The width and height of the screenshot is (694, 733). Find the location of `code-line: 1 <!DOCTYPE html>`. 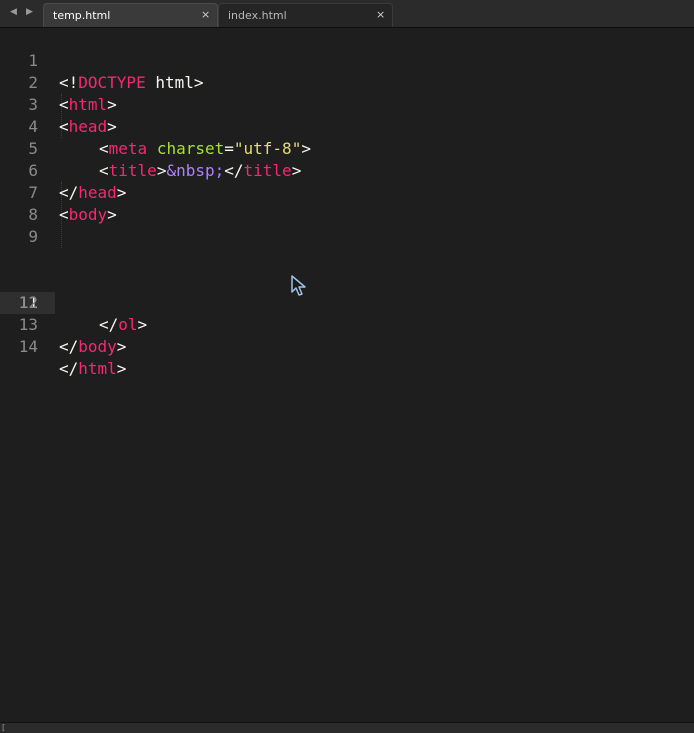

code-line: 1 <!DOCTYPE html> is located at coordinates (347, 60).